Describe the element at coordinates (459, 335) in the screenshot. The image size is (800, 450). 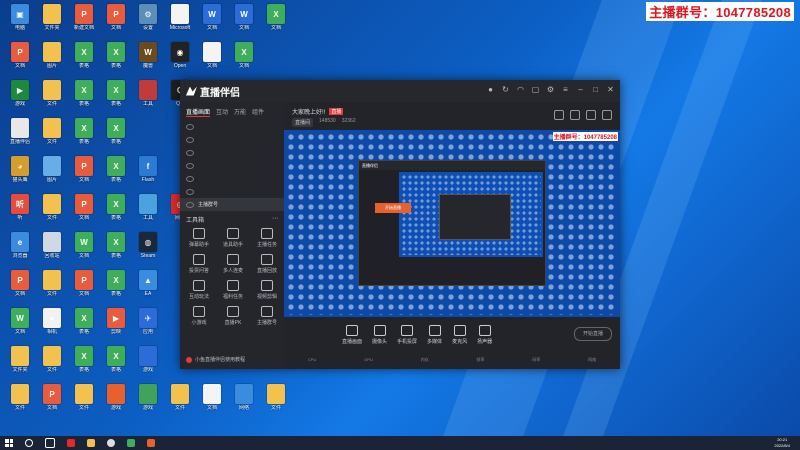
I see `source-tool: 麦克风` at that location.